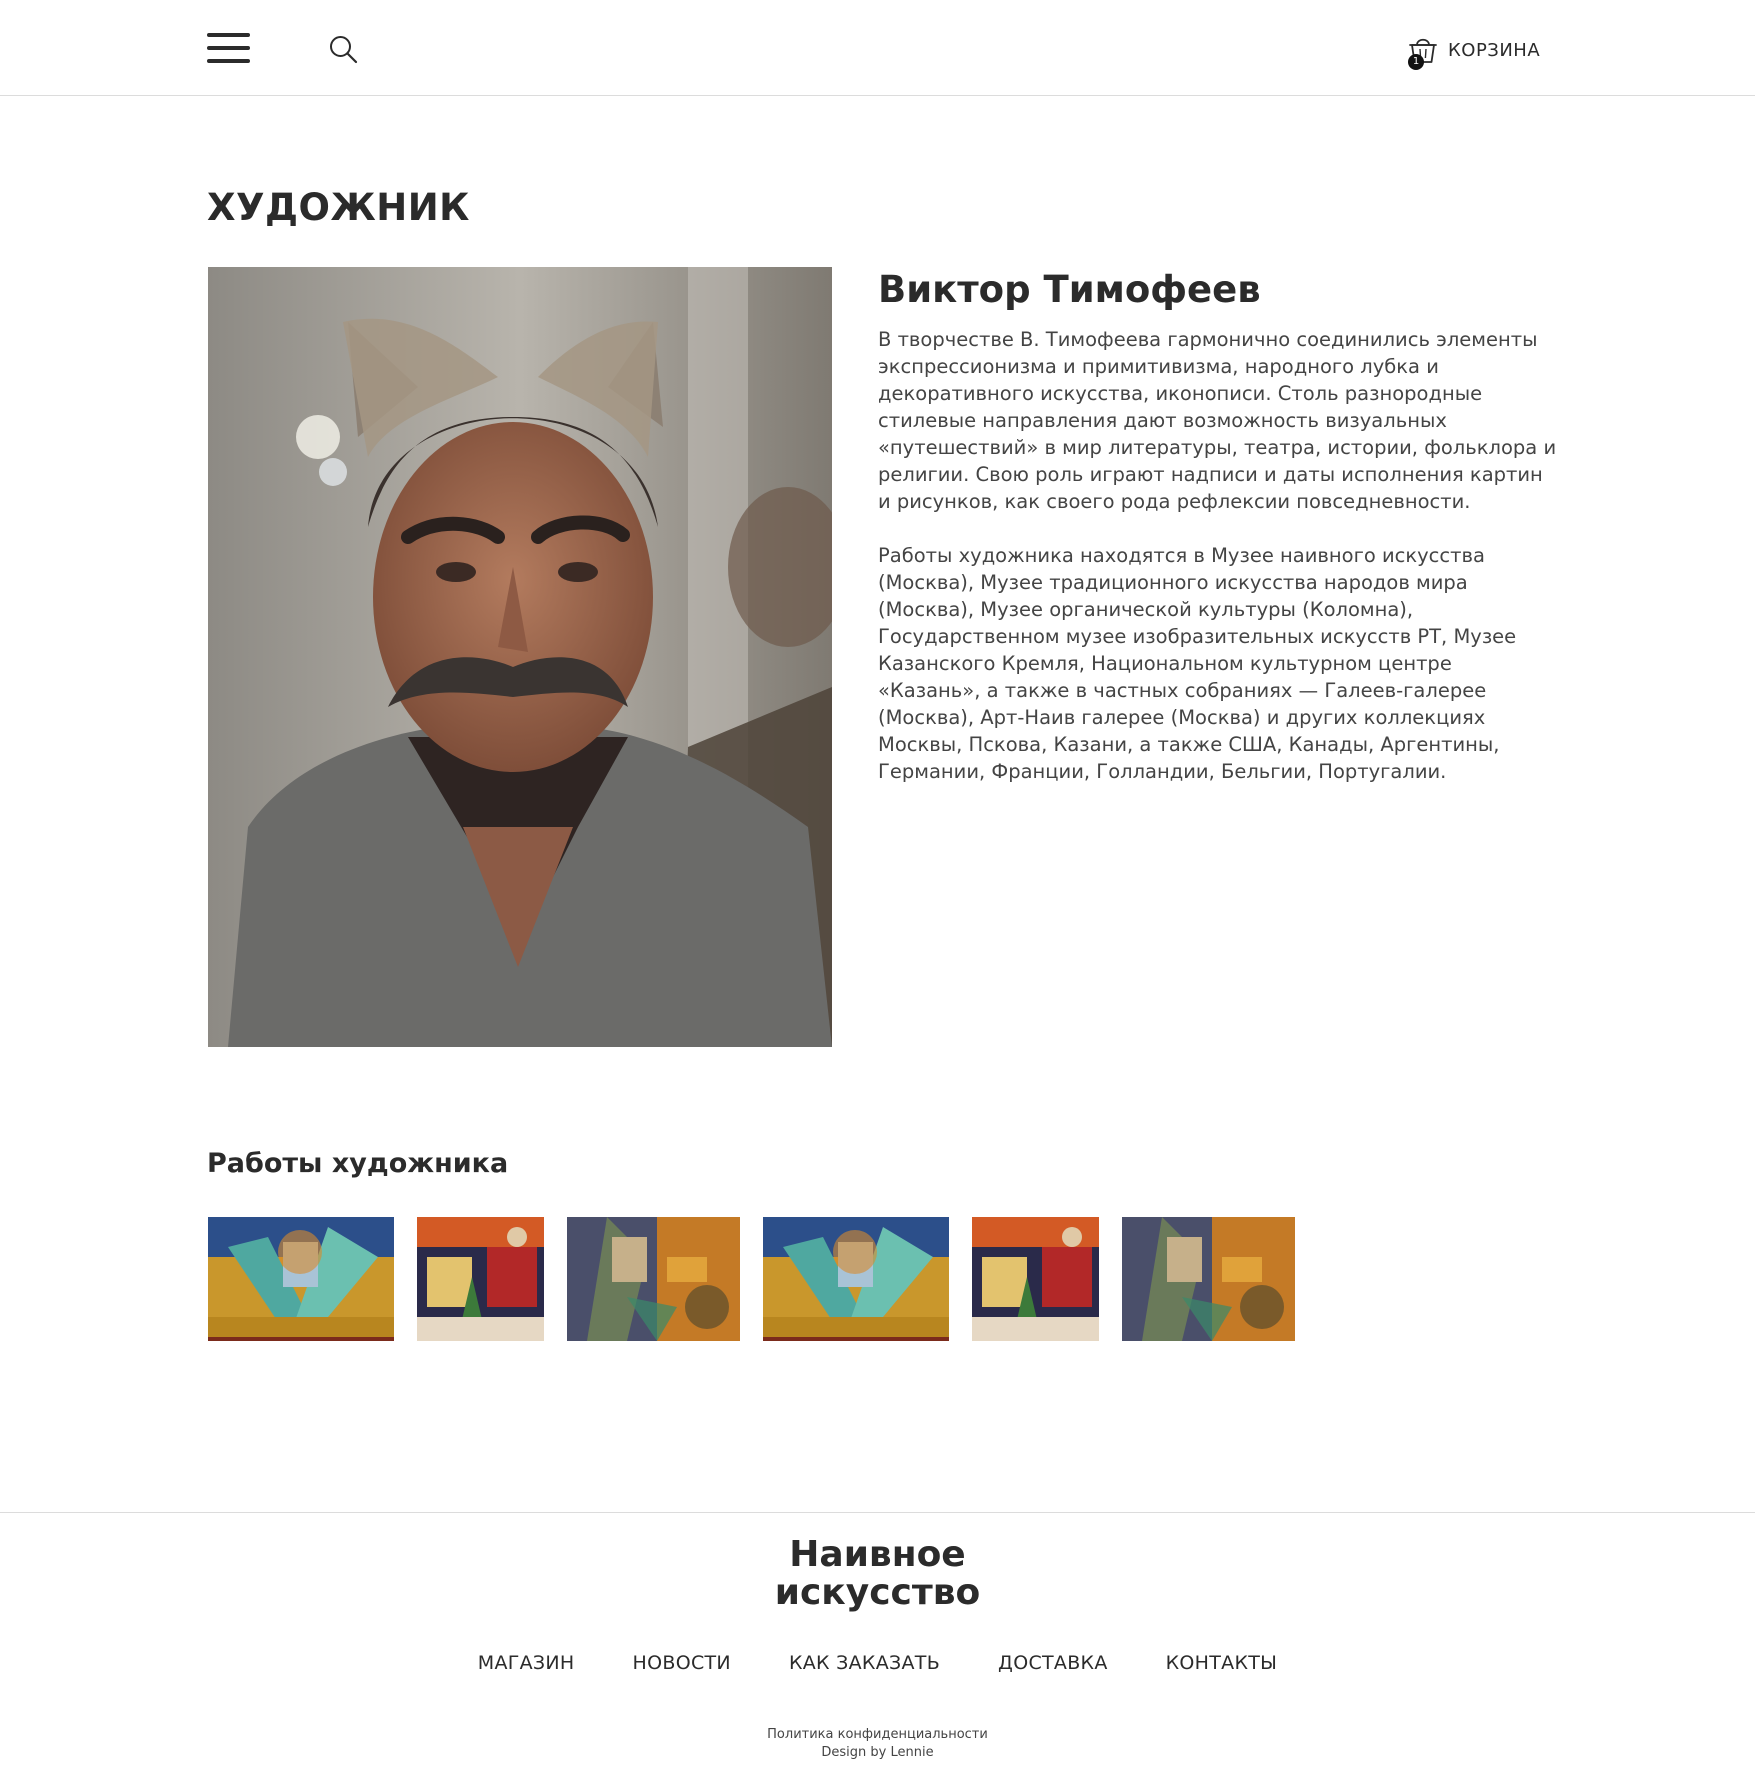 This screenshot has width=1755, height=1778. Describe the element at coordinates (877, 1734) in the screenshot. I see `privacy-policy-link: Политика конфиденциальности` at that location.